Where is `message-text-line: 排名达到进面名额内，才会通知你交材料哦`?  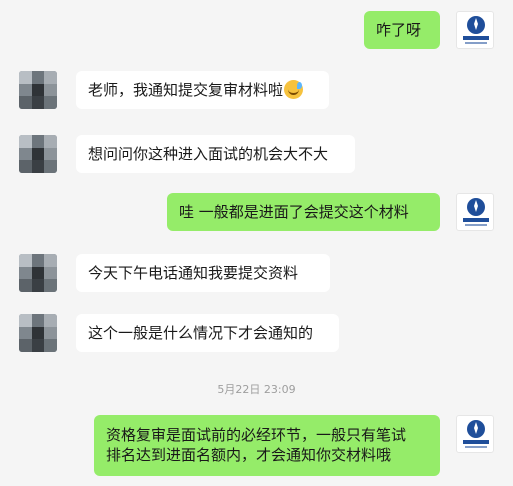 message-text-line: 排名达到进面名额内，才会通知你交材料哦 is located at coordinates (249, 455).